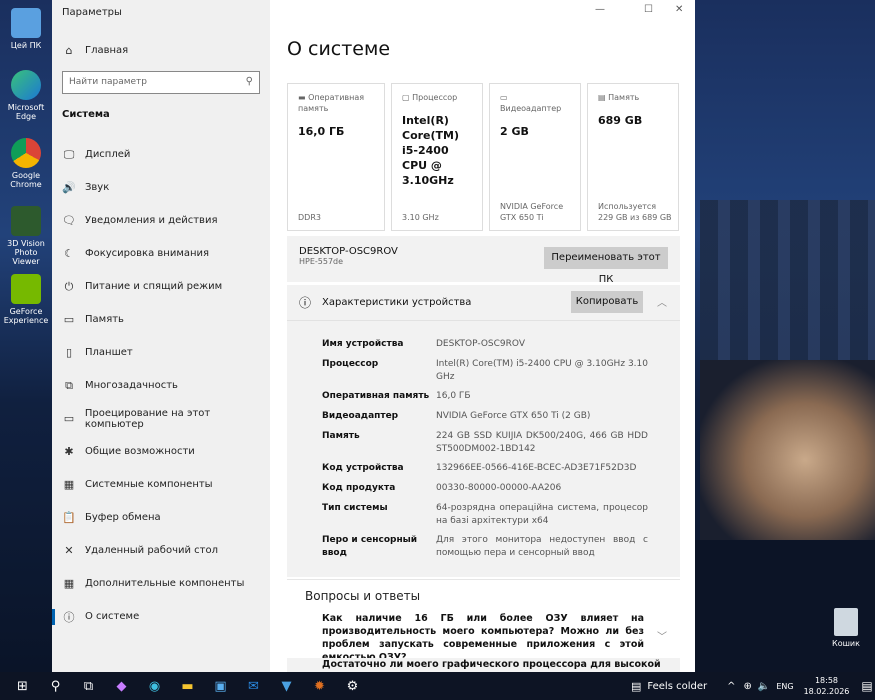  Describe the element at coordinates (112, 616) in the screenshot. I see `sidebar-item-label: О системе` at that location.